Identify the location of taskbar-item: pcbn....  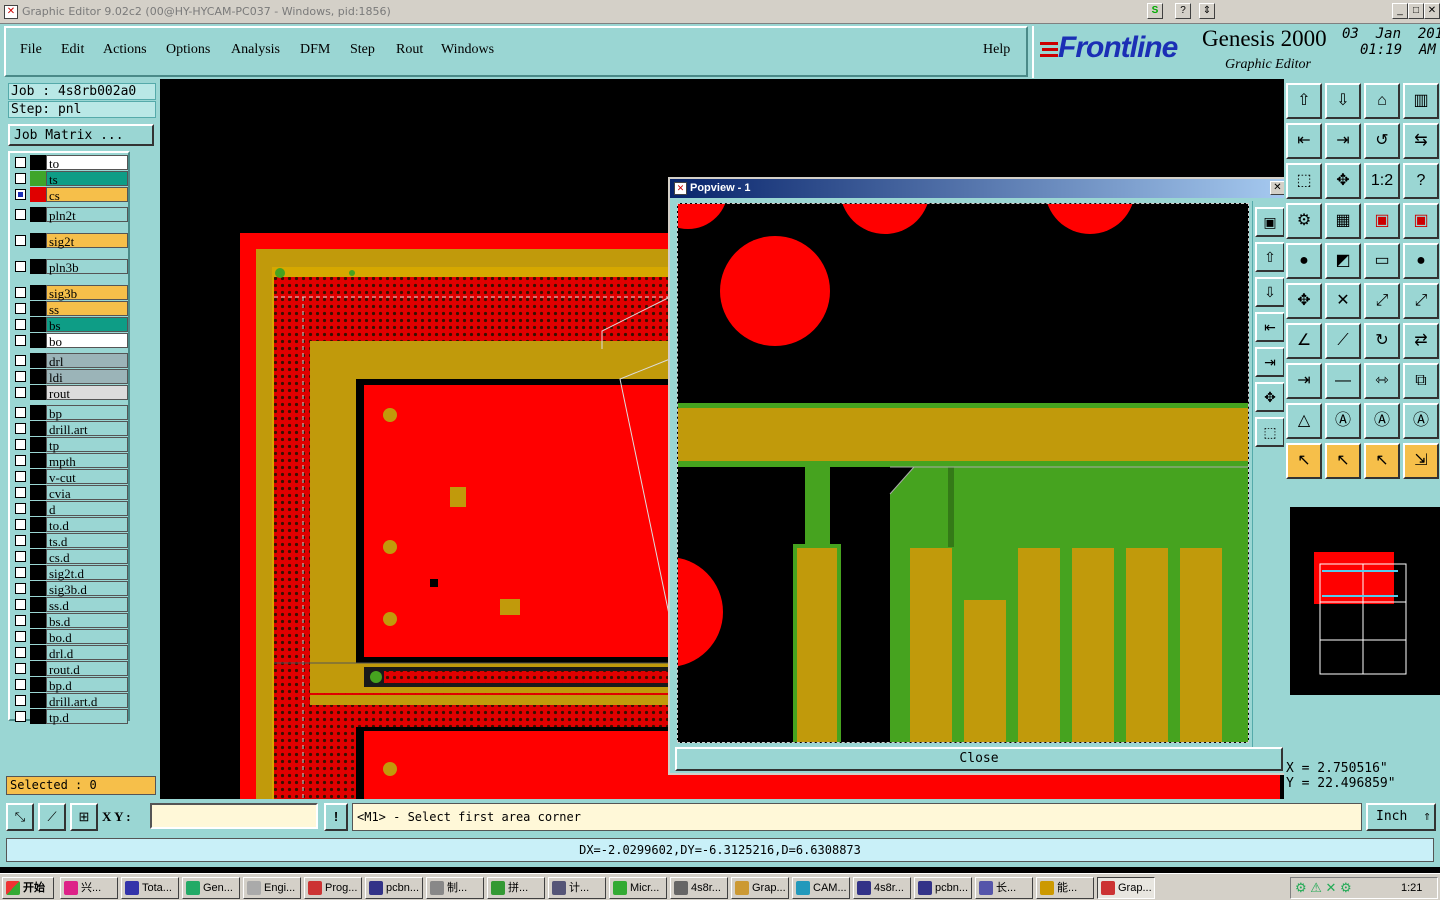
(394, 888).